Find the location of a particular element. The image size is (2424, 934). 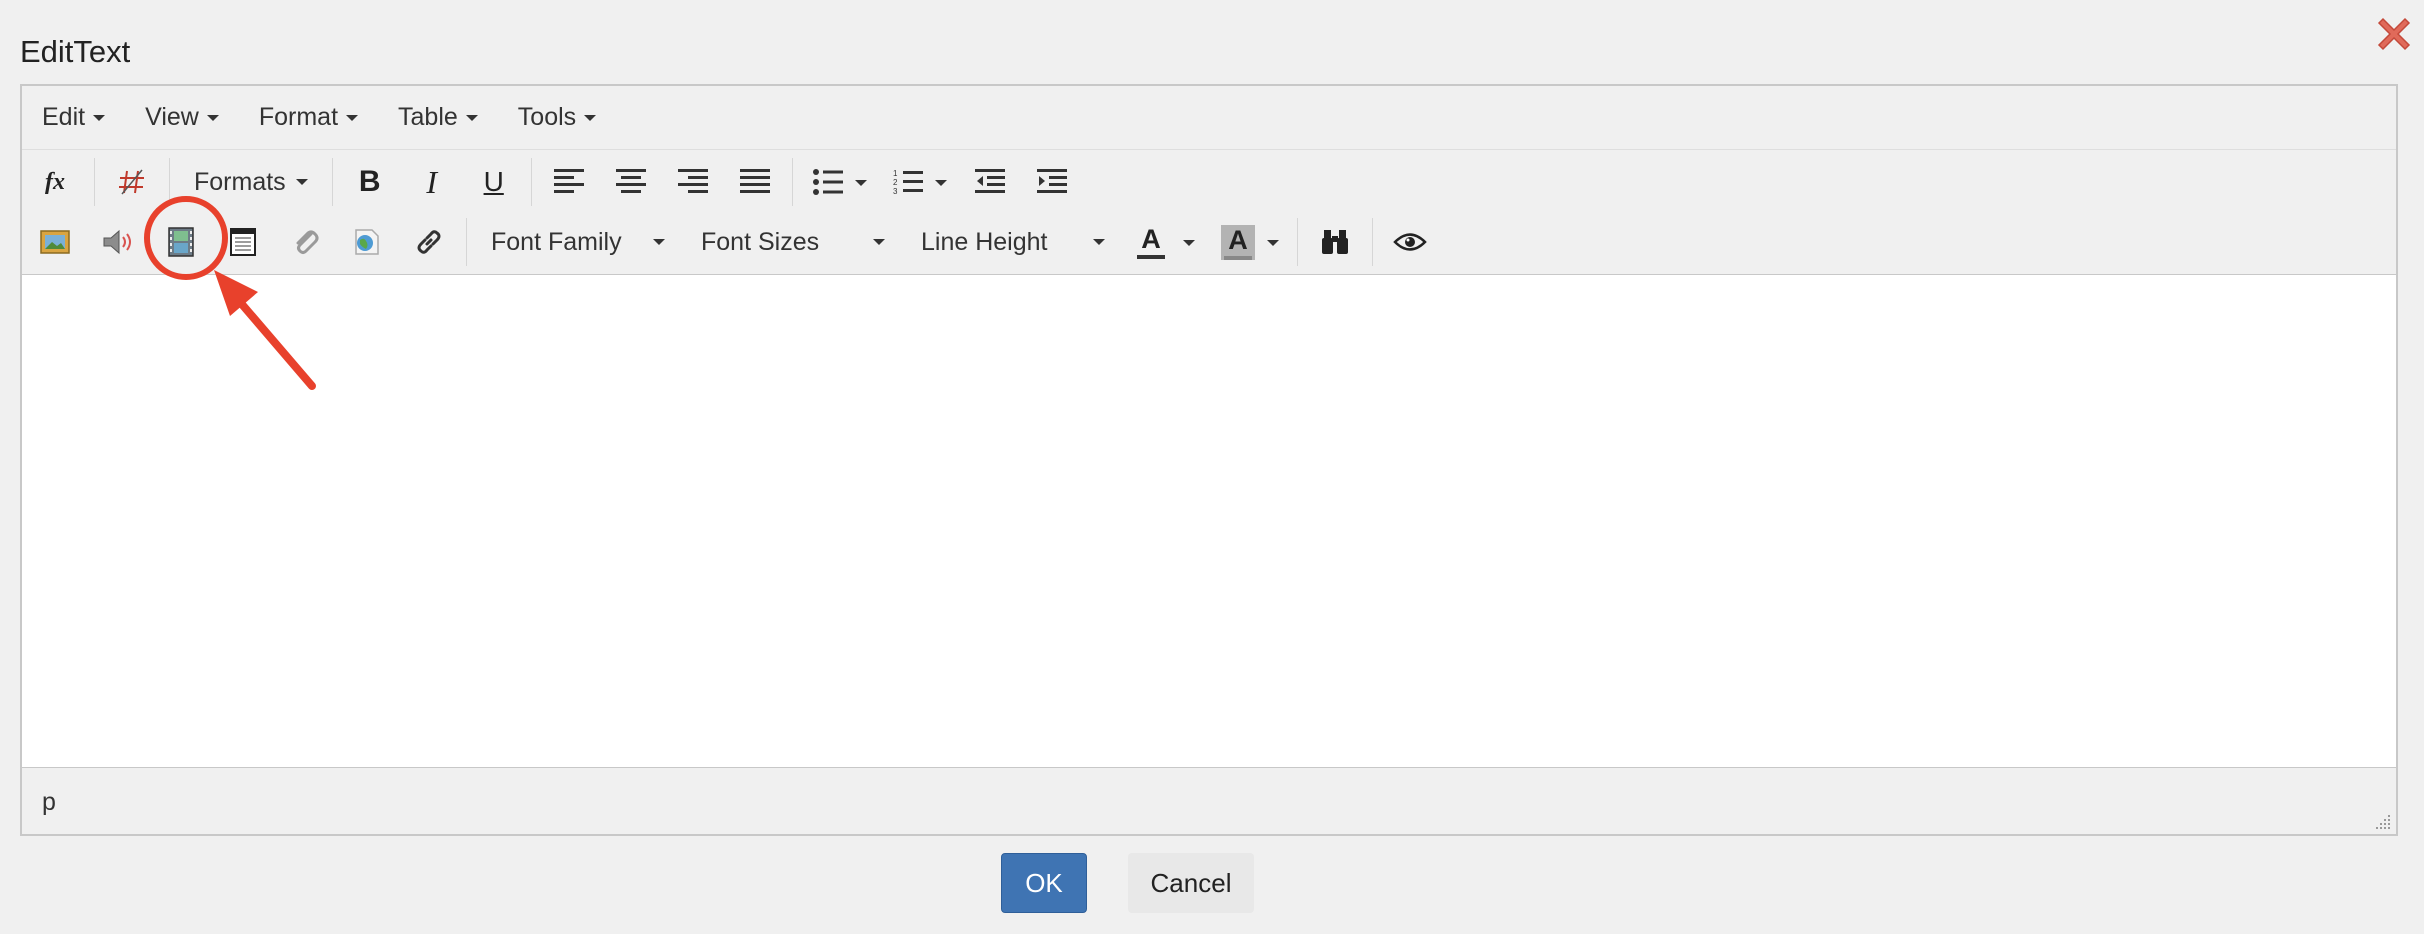

insert-attachment-button is located at coordinates (305, 242).